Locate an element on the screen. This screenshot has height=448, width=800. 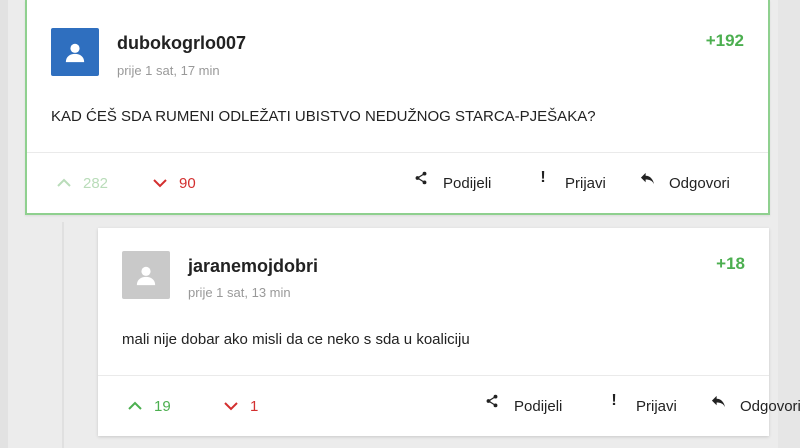
upvote-button: 19 is located at coordinates (149, 406).